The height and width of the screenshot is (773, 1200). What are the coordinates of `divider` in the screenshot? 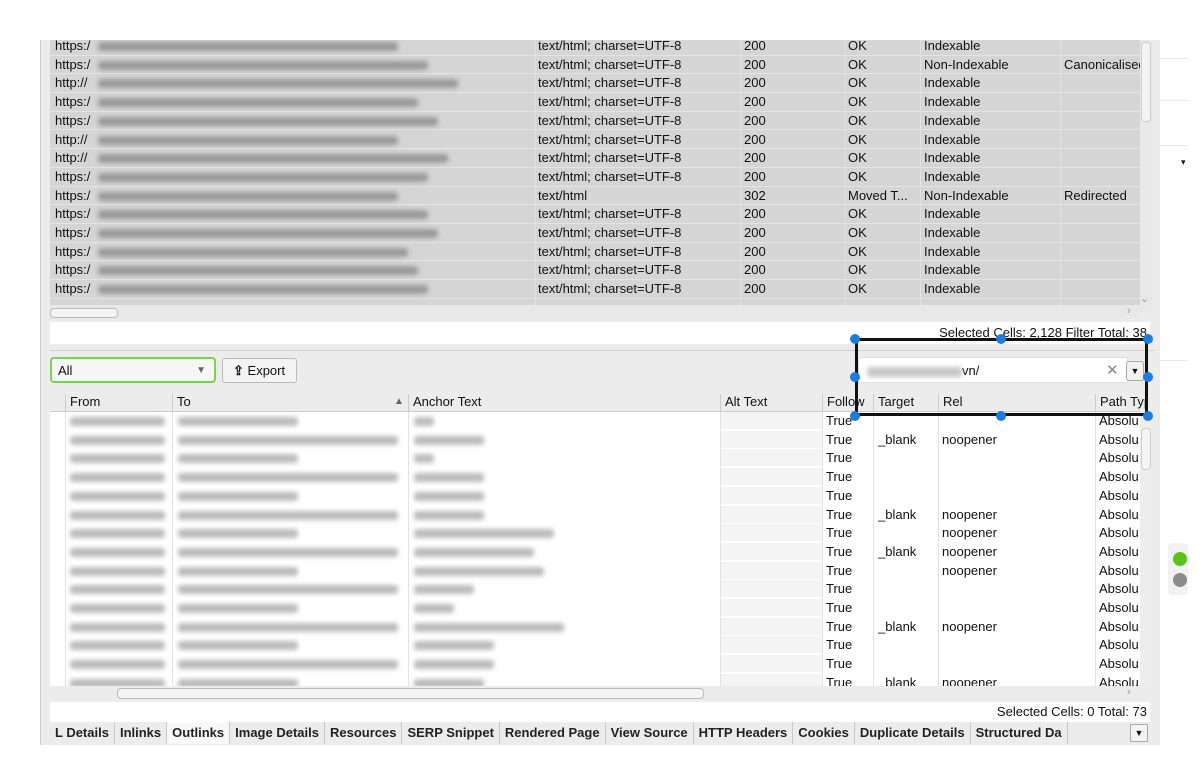 It's located at (1174, 145).